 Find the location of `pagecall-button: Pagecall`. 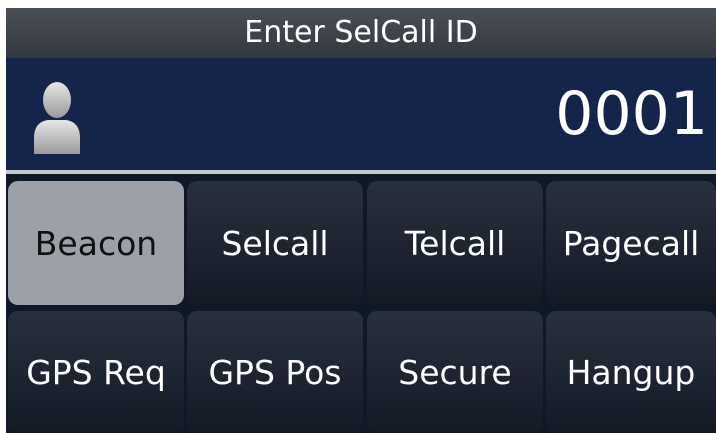

pagecall-button: Pagecall is located at coordinates (631, 243).